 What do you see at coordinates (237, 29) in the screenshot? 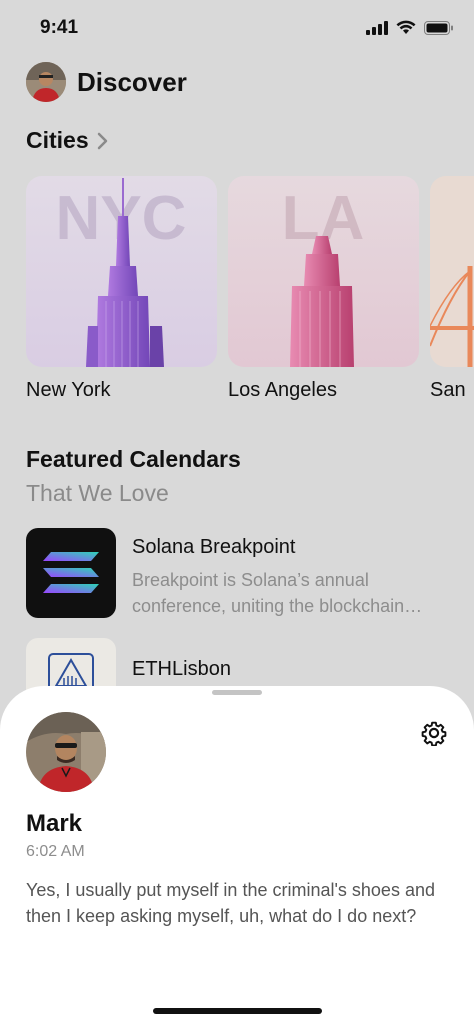
I see `status-bar: 9:41` at bounding box center [237, 29].